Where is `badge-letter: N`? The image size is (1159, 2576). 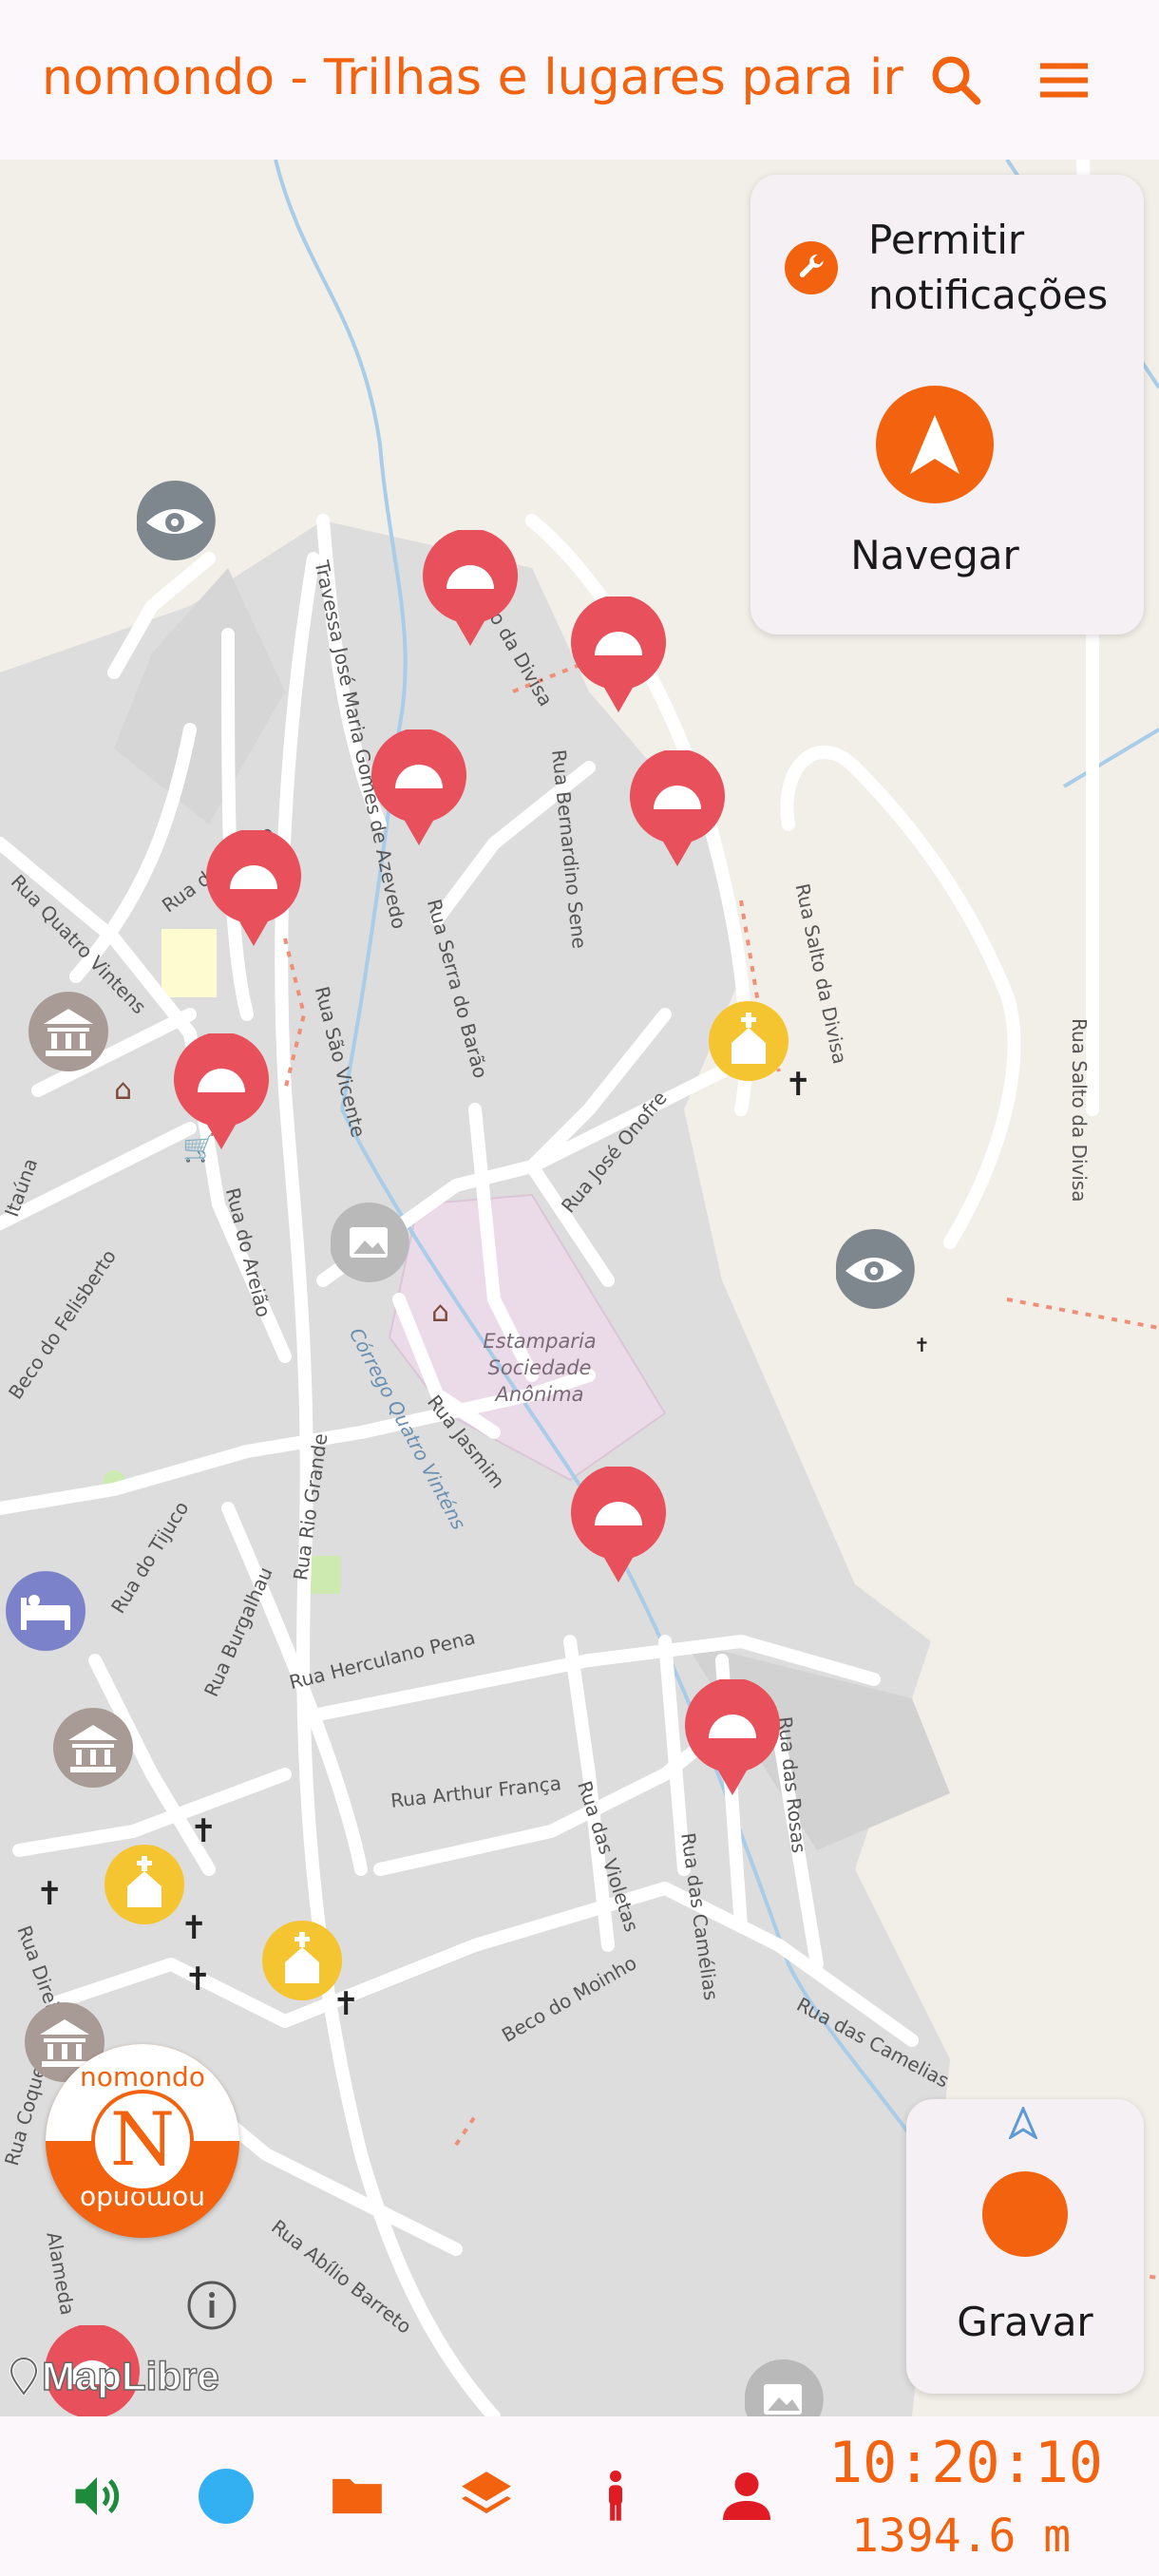
badge-letter: N is located at coordinates (142, 2140).